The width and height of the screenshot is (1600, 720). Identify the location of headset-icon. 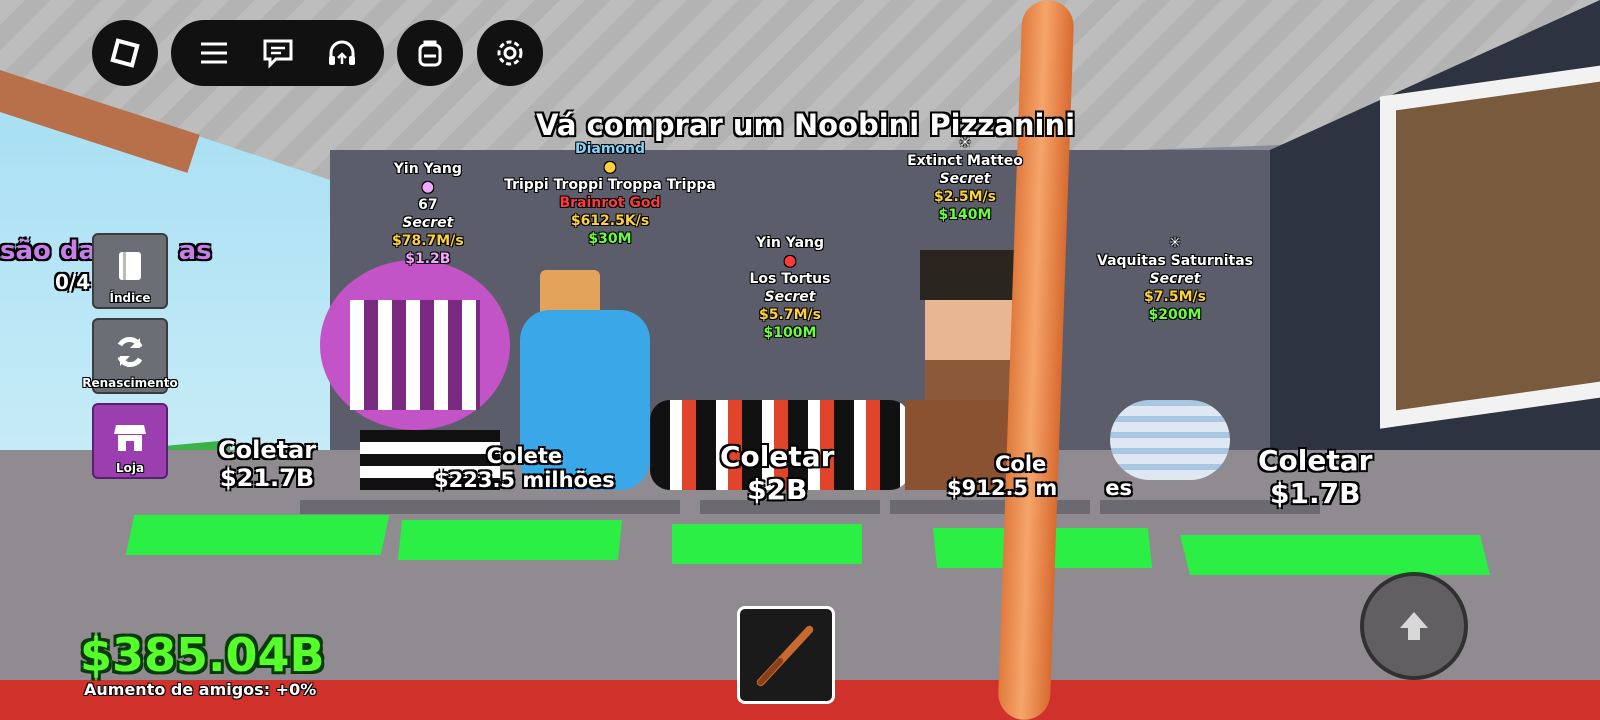
(341, 52).